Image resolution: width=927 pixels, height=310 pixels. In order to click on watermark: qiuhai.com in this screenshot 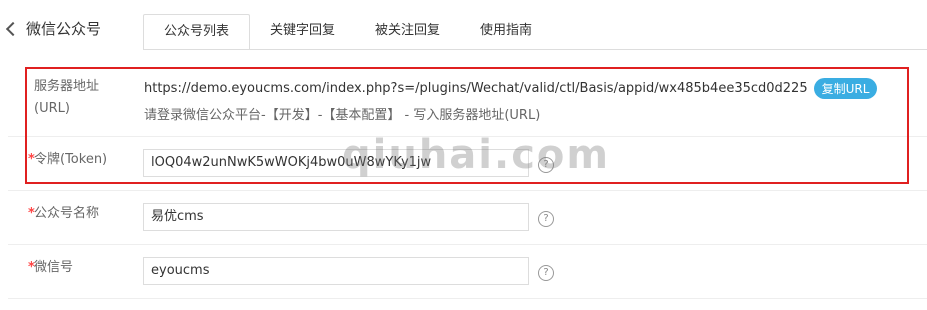, I will do `click(476, 155)`.